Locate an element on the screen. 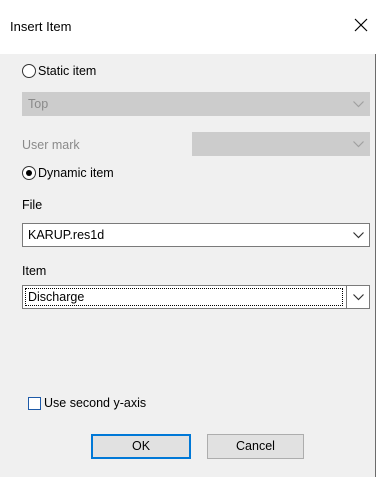  dialog-title: Insert Item is located at coordinates (41, 26).